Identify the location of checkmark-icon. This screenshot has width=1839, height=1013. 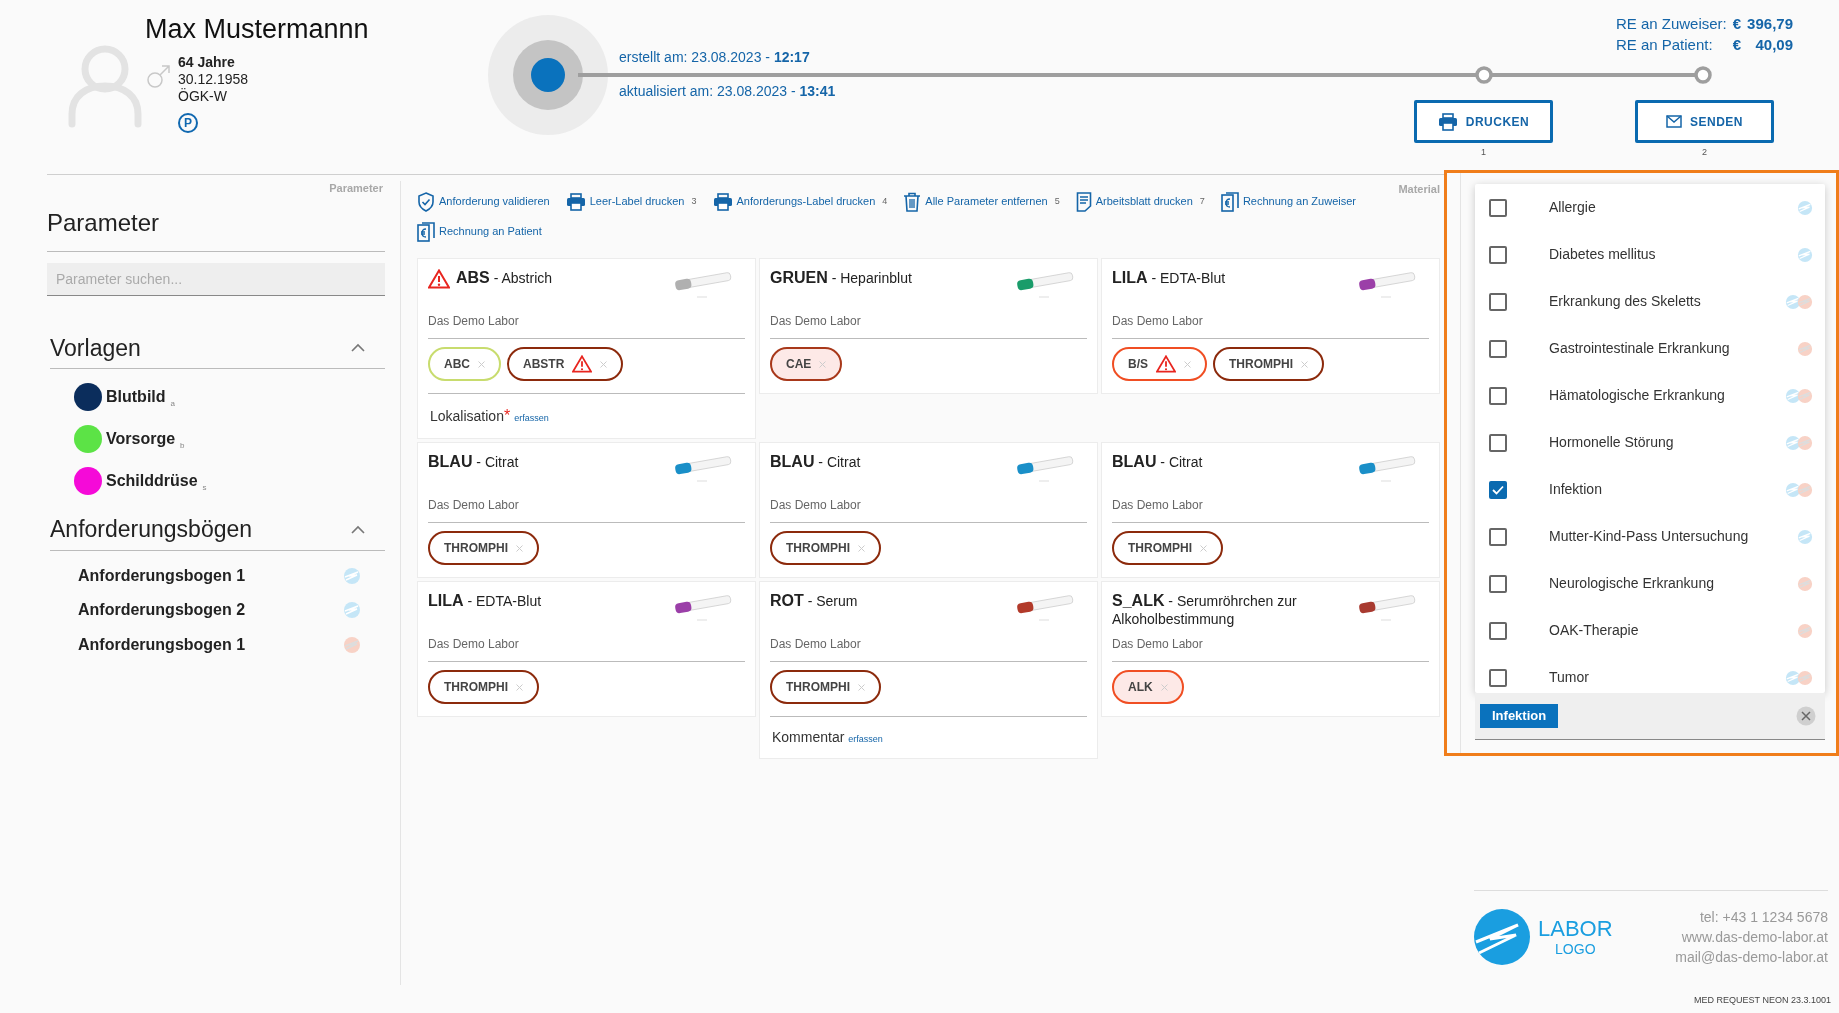
(1498, 489).